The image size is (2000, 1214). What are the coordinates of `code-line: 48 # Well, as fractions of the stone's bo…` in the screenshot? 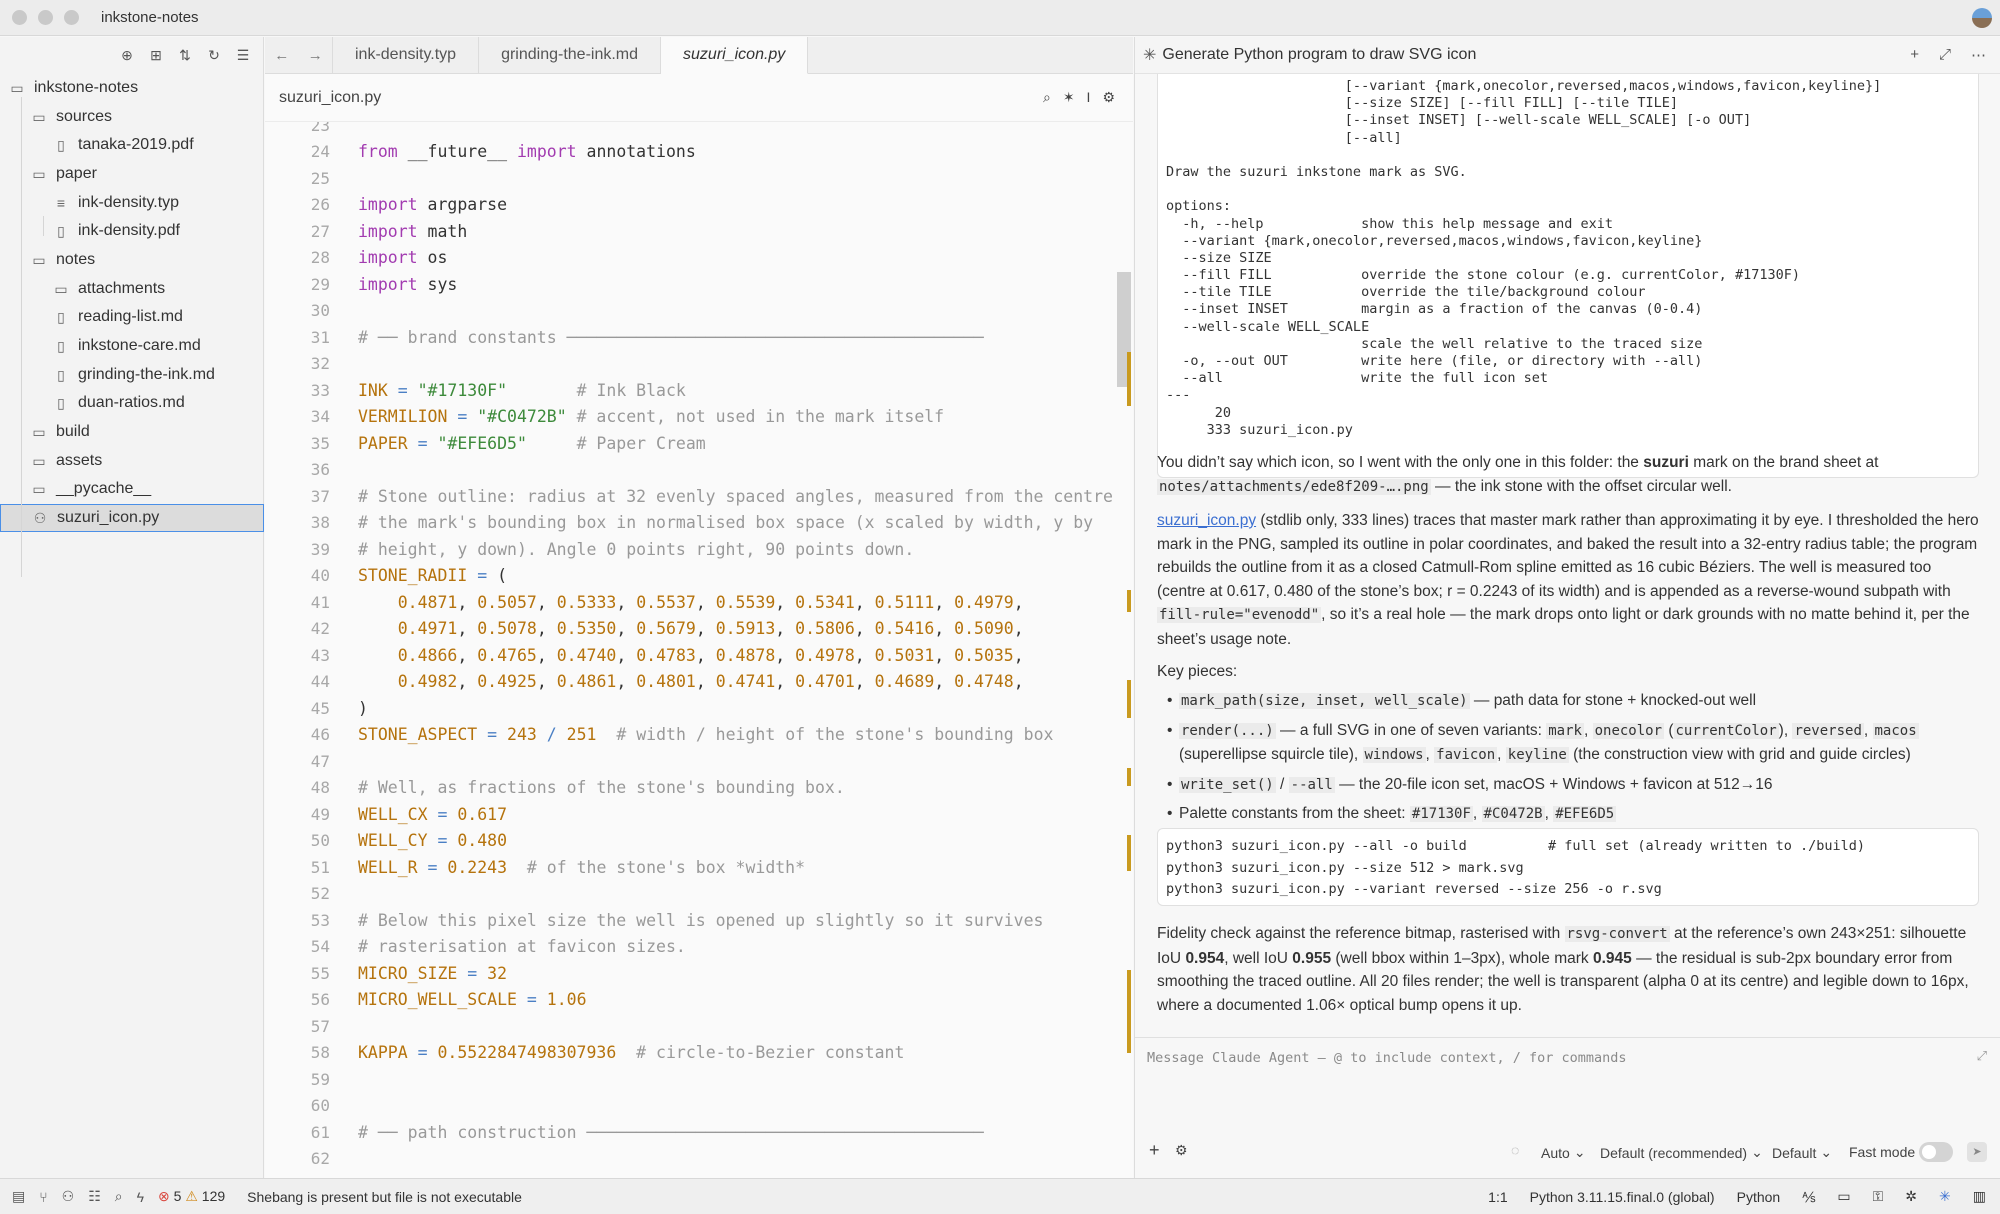 It's located at (699, 788).